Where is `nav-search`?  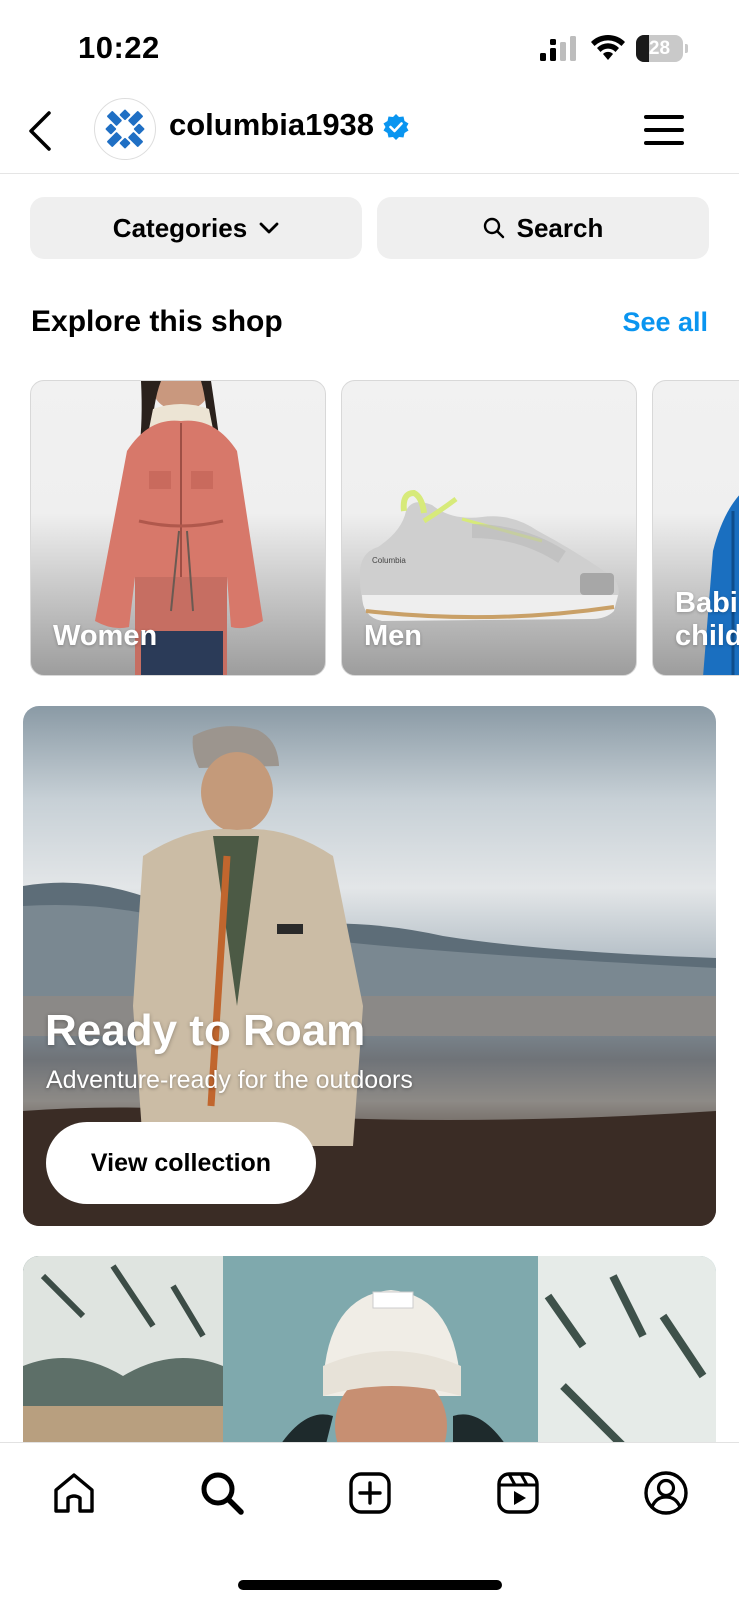 nav-search is located at coordinates (222, 1493).